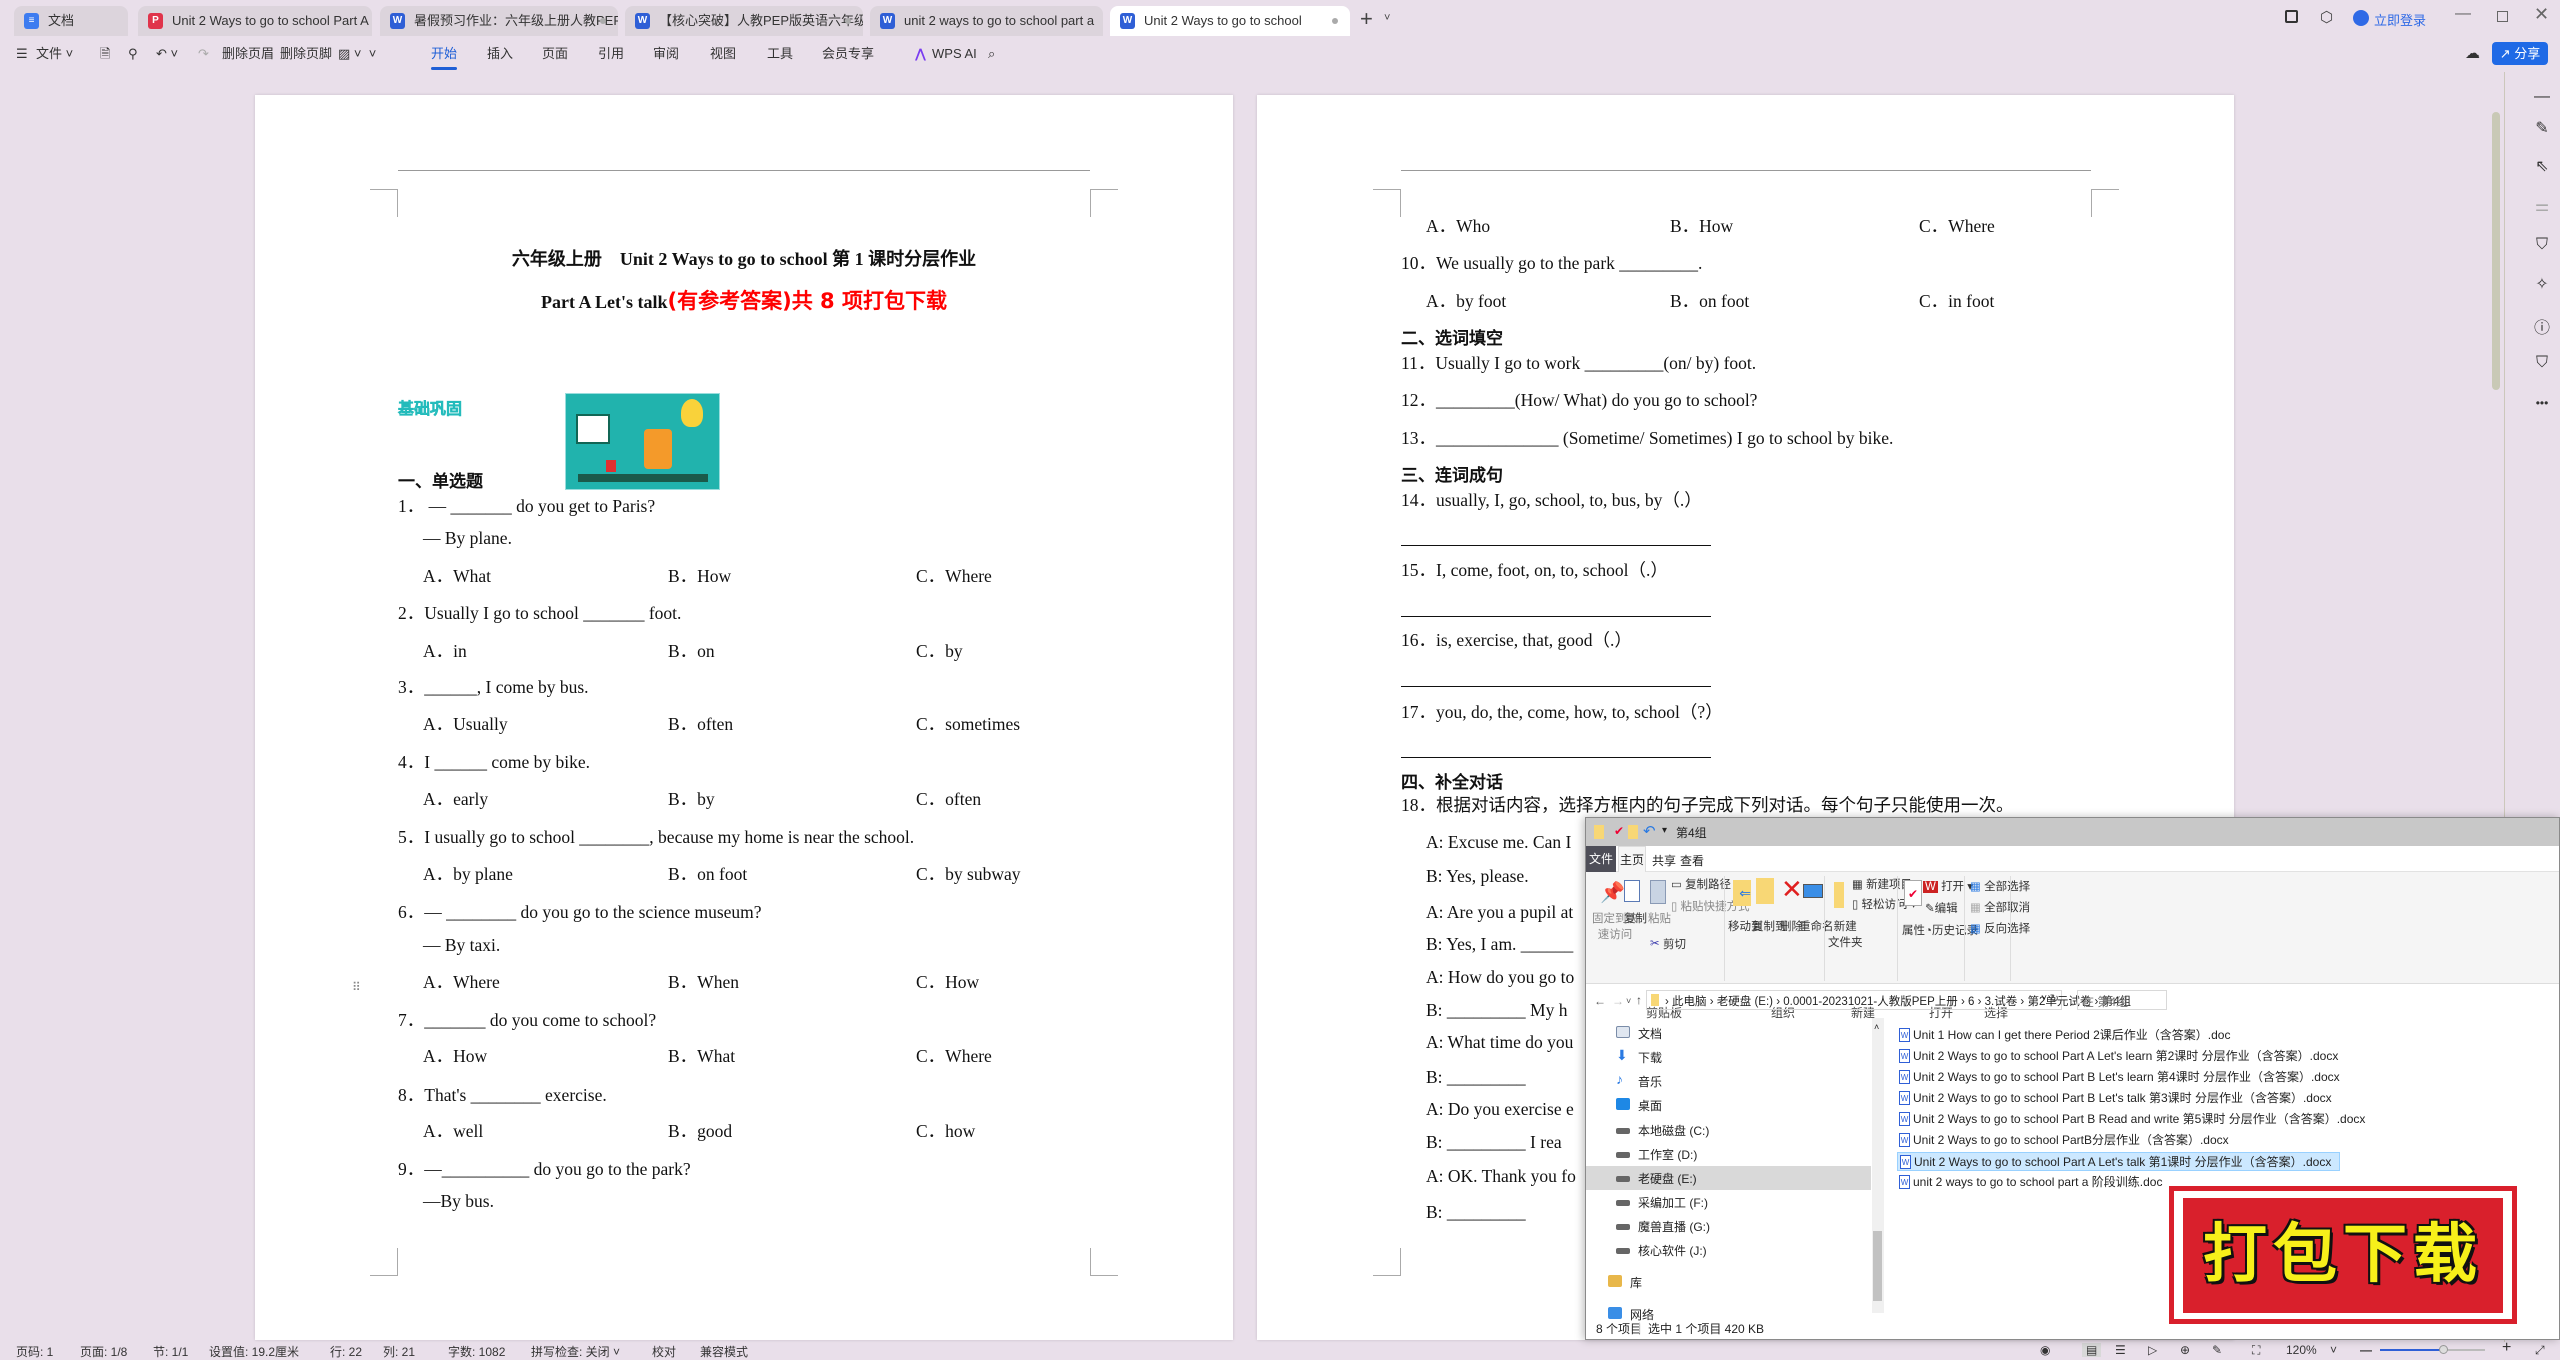 The height and width of the screenshot is (1360, 2560). What do you see at coordinates (306, 54) in the screenshot?
I see `delete-footer-button: 删除页脚` at bounding box center [306, 54].